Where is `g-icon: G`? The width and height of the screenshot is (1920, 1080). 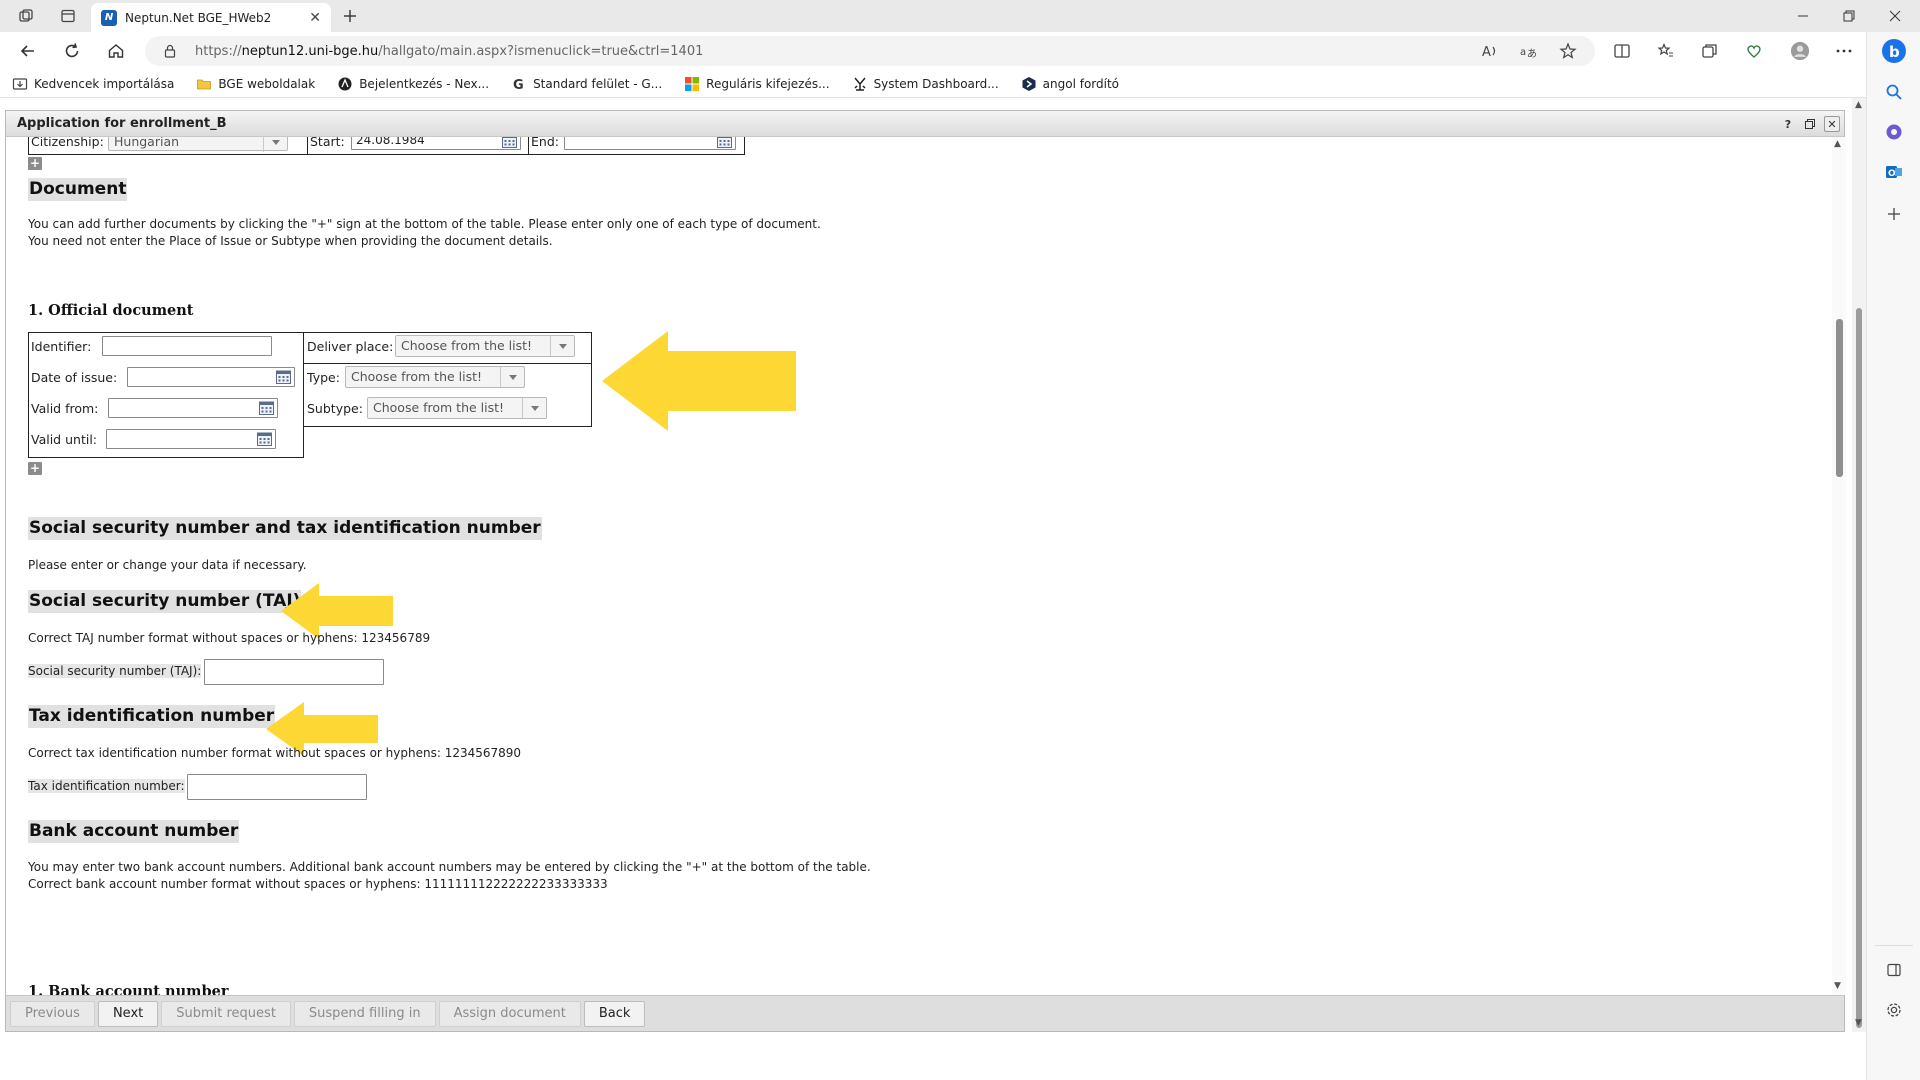 g-icon: G is located at coordinates (519, 84).